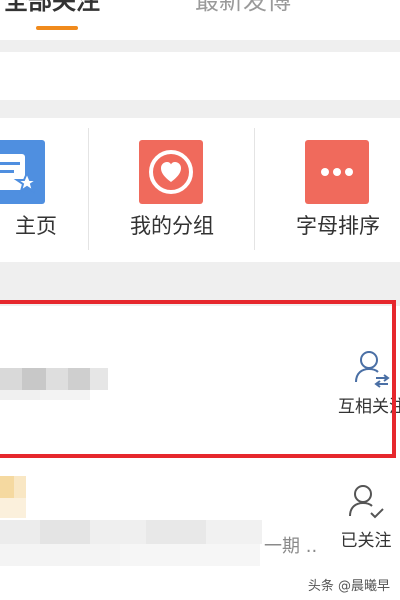  I want to click on homepage-label: 主页, so click(36, 226).